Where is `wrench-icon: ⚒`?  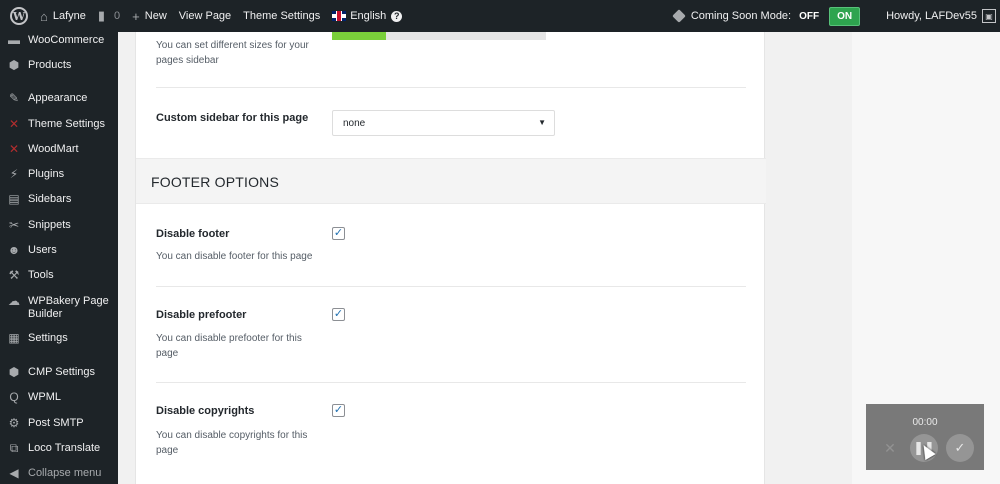 wrench-icon: ⚒ is located at coordinates (14, 275).